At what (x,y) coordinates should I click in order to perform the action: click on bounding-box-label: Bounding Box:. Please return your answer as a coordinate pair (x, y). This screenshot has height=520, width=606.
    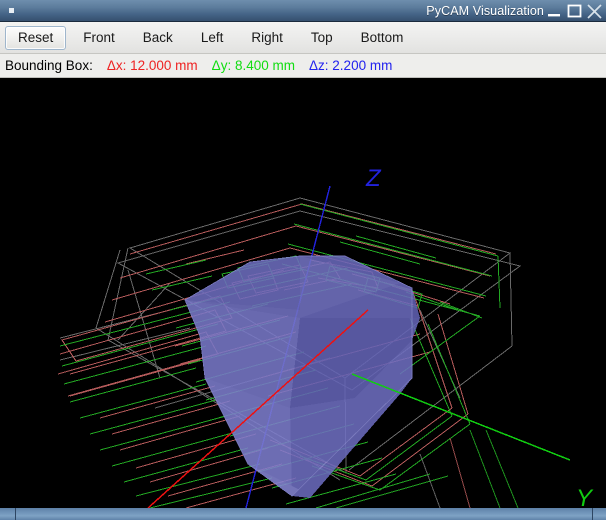
    Looking at the image, I should click on (49, 65).